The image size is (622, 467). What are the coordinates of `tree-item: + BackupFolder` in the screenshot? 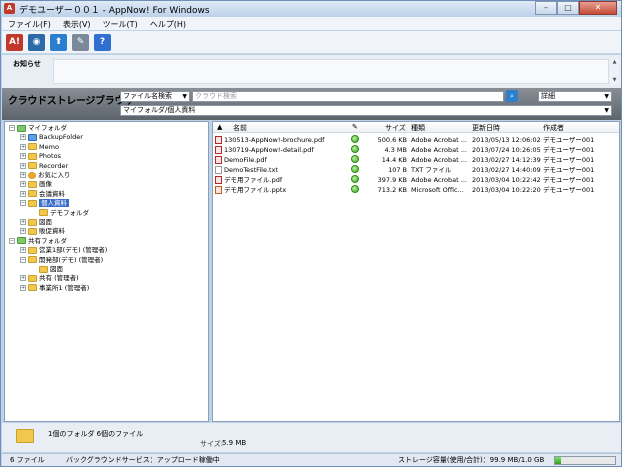 It's located at (51, 137).